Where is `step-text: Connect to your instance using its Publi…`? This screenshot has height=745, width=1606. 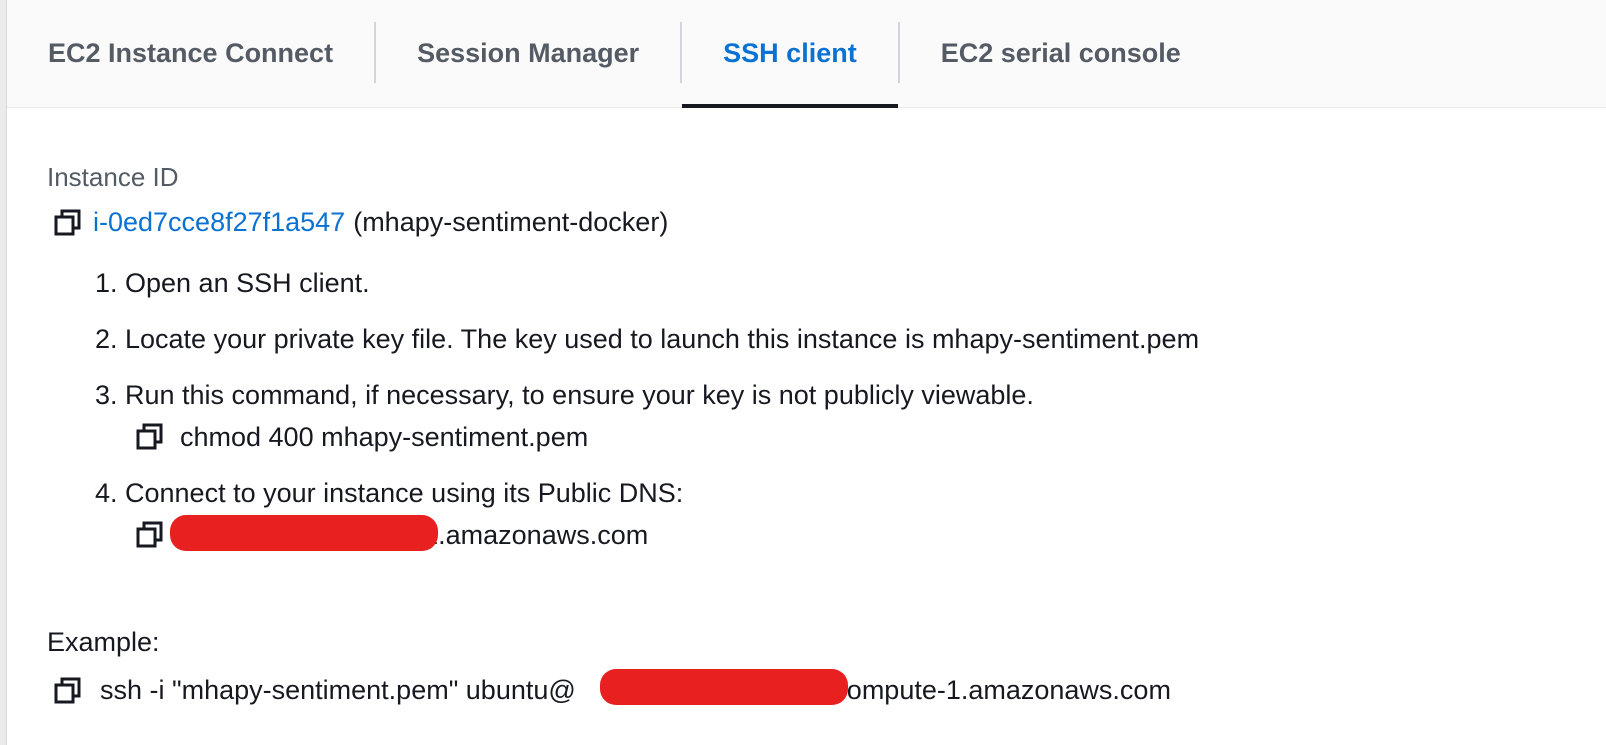 step-text: Connect to your instance using its Publi… is located at coordinates (404, 493).